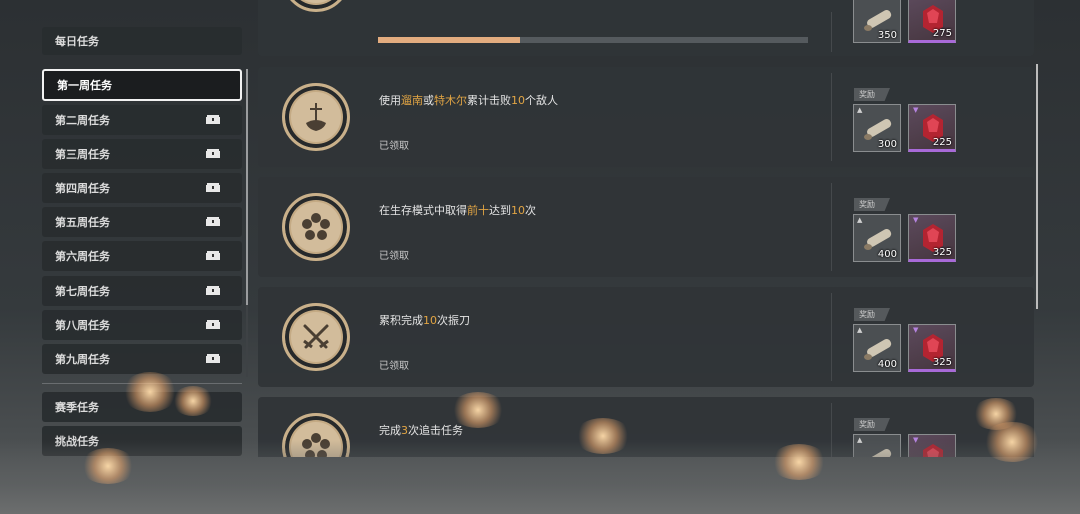  What do you see at coordinates (77, 41) in the screenshot?
I see `sidebar-item-label: 每日任务` at bounding box center [77, 41].